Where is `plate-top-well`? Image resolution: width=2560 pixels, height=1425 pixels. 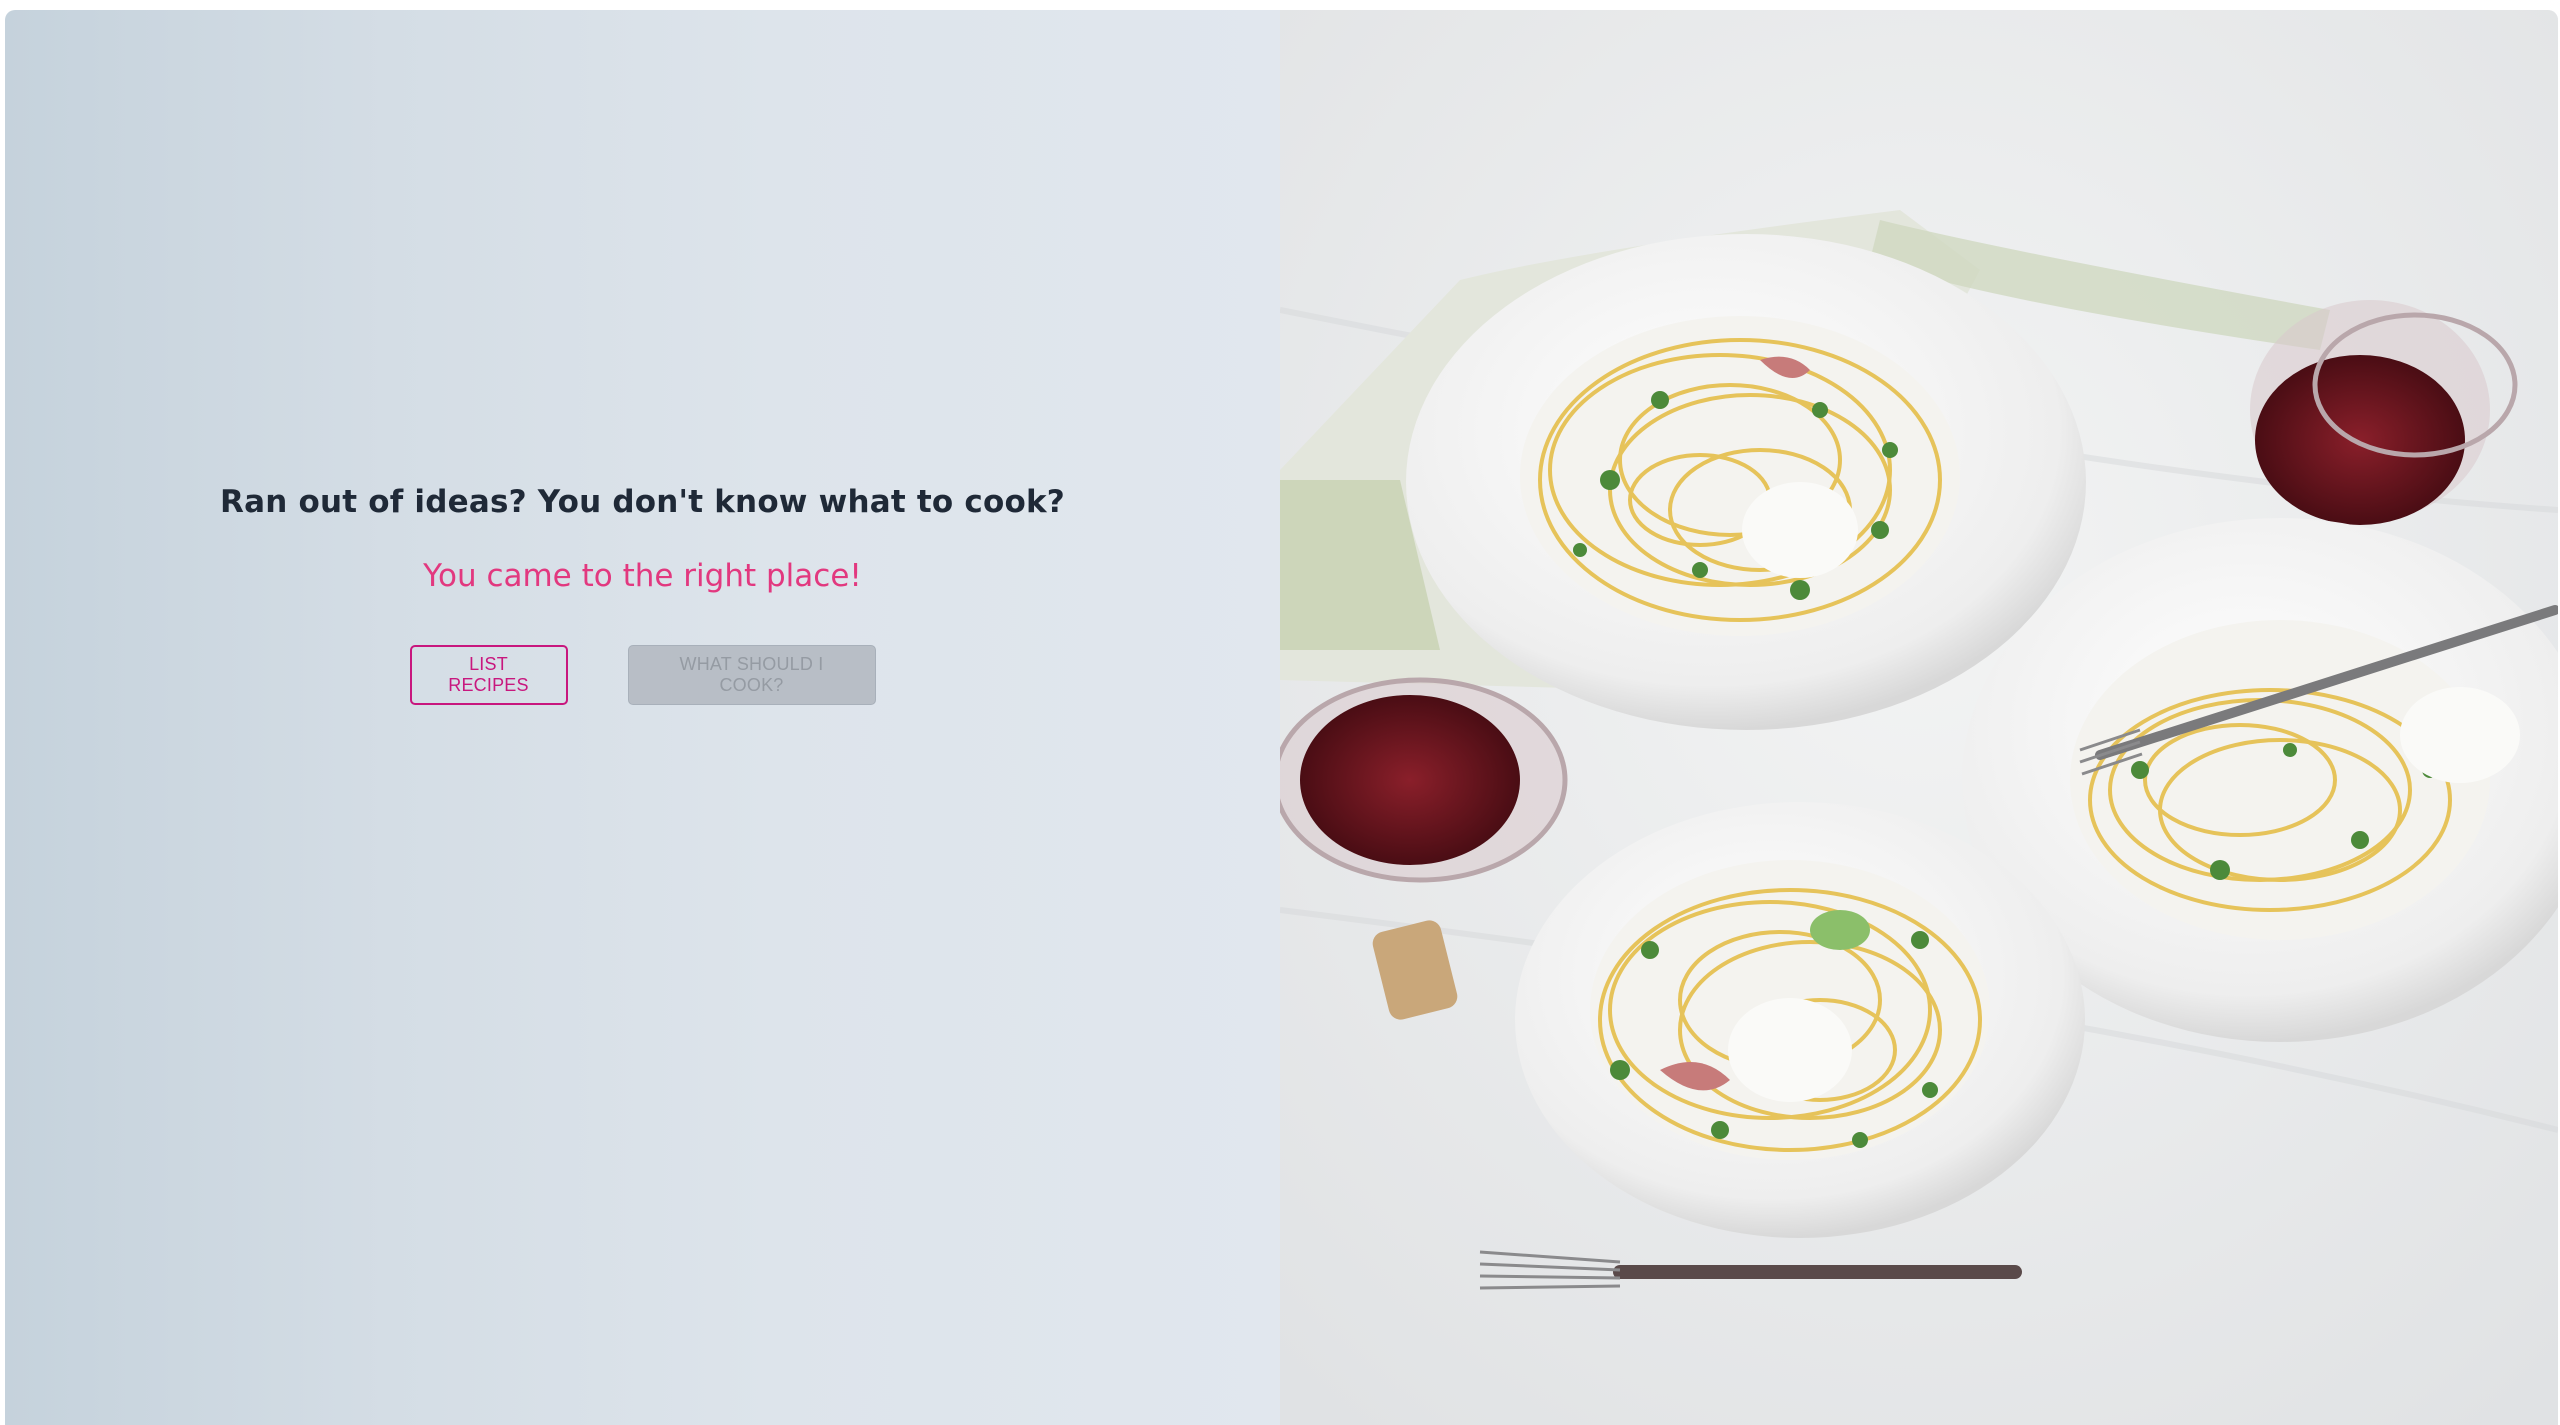 plate-top-well is located at coordinates (1740, 476).